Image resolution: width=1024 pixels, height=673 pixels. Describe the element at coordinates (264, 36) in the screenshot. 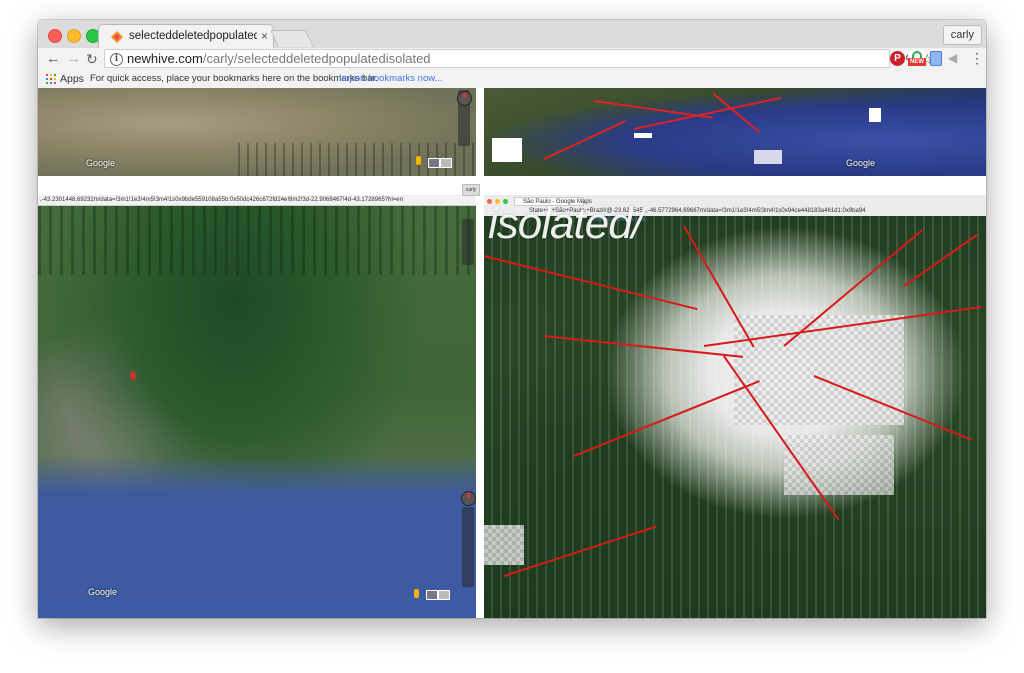

I see `tab-close-icon: ×` at that location.